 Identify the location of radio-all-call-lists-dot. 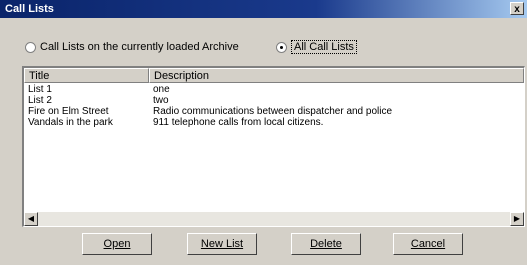
(281, 47).